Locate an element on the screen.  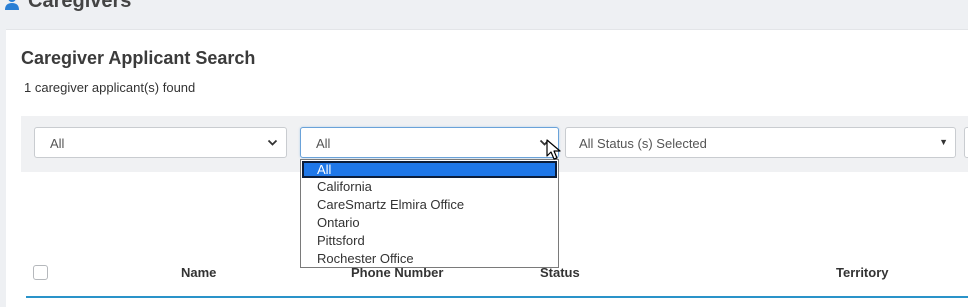
caret-down-icon: ▼ is located at coordinates (943, 142).